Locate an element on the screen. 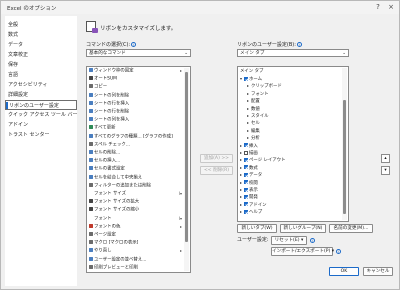 Image resolution: width=400 pixels, height=290 pixels. commands-scrollbar is located at coordinates (186, 169).